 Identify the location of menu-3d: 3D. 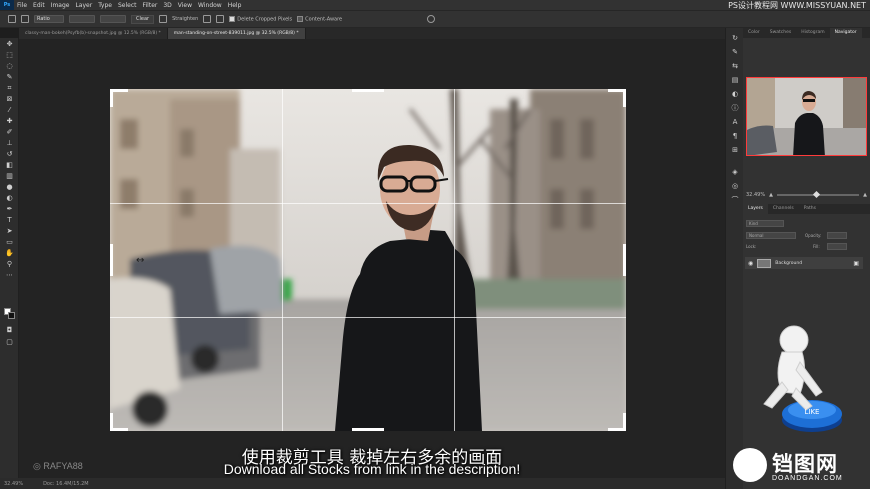
(167, 5).